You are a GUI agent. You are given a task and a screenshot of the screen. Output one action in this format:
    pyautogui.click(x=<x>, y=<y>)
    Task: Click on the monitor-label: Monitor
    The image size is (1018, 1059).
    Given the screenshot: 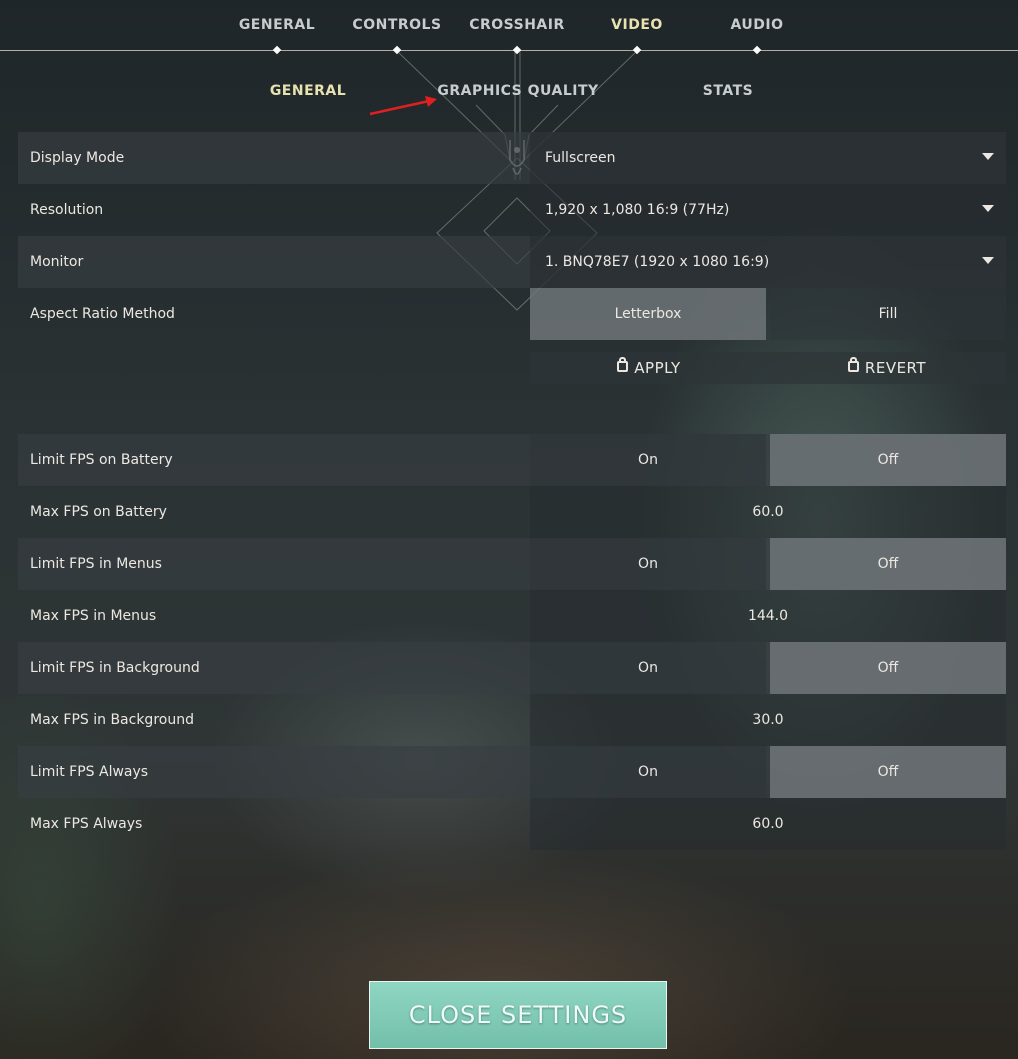 What is the action you would take?
    pyautogui.click(x=57, y=262)
    